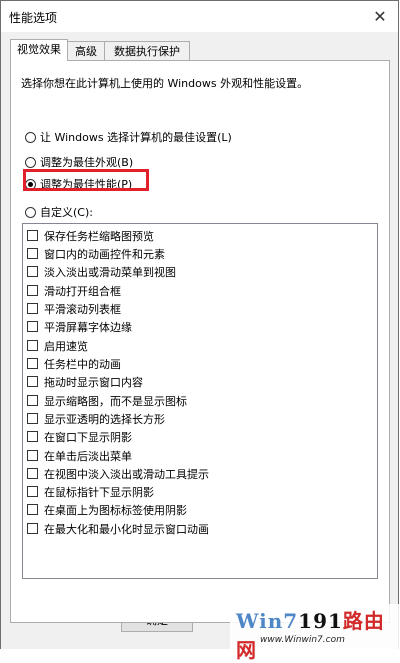 This screenshot has width=400, height=663. What do you see at coordinates (107, 400) in the screenshot?
I see `effect-item: 显示缩略图，而不是显示图标` at bounding box center [107, 400].